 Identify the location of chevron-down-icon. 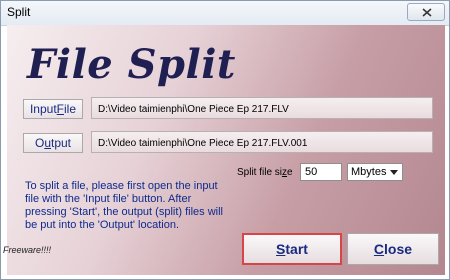
(394, 172).